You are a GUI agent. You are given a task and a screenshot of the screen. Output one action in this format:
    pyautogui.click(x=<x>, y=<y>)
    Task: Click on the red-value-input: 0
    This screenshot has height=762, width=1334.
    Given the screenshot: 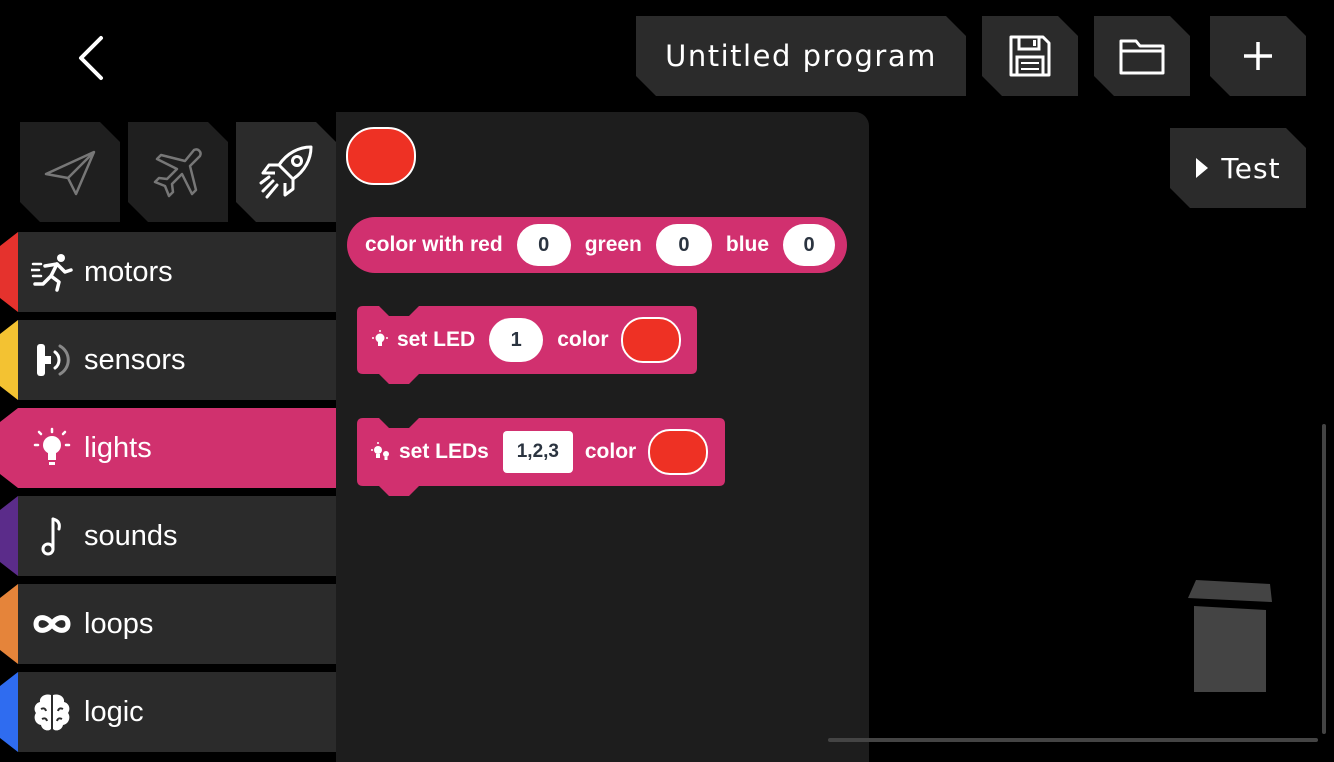 What is the action you would take?
    pyautogui.click(x=543, y=245)
    